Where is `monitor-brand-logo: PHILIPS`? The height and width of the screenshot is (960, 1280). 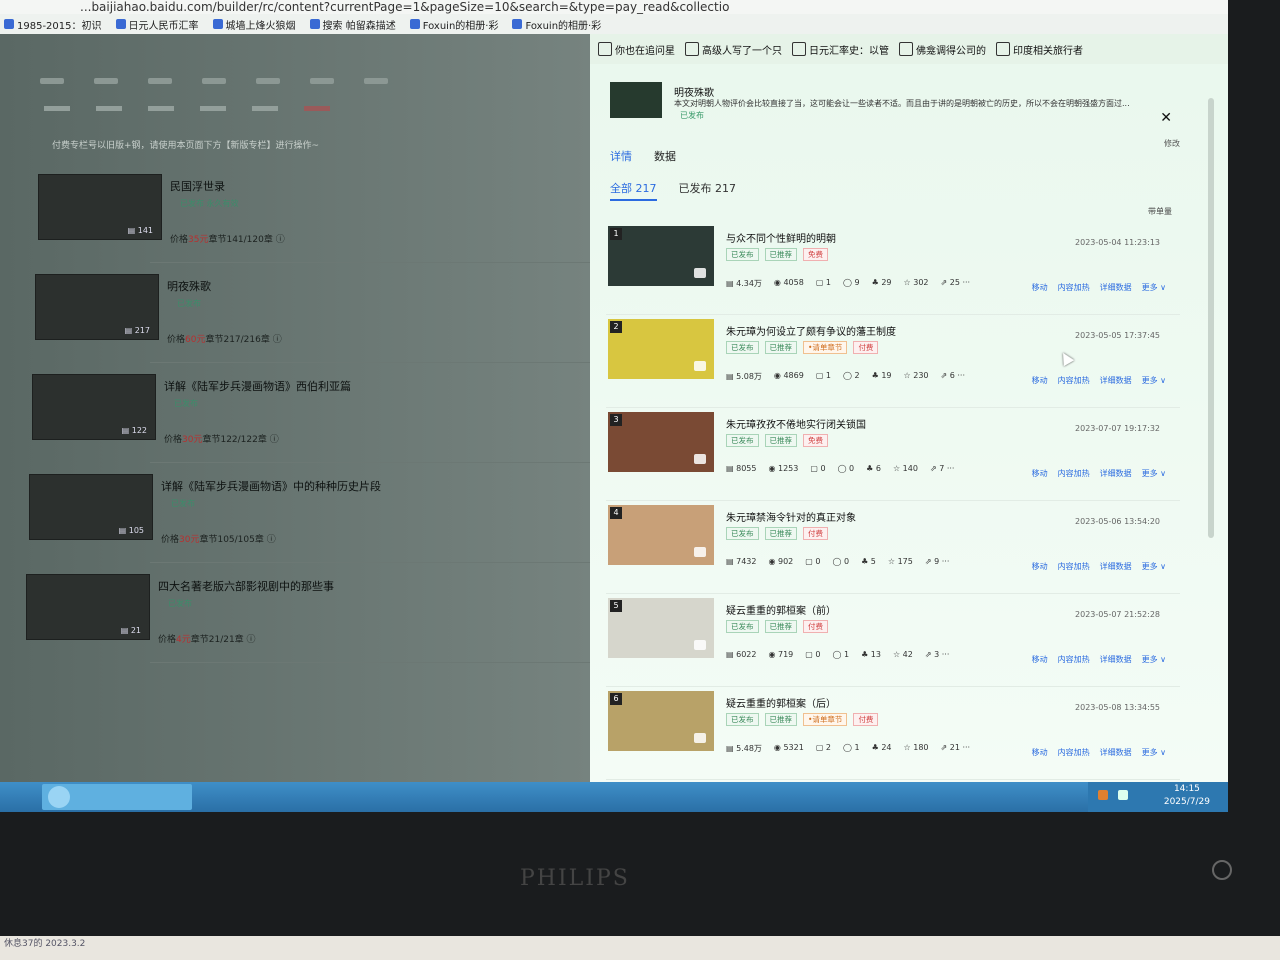 monitor-brand-logo: PHILIPS is located at coordinates (575, 878).